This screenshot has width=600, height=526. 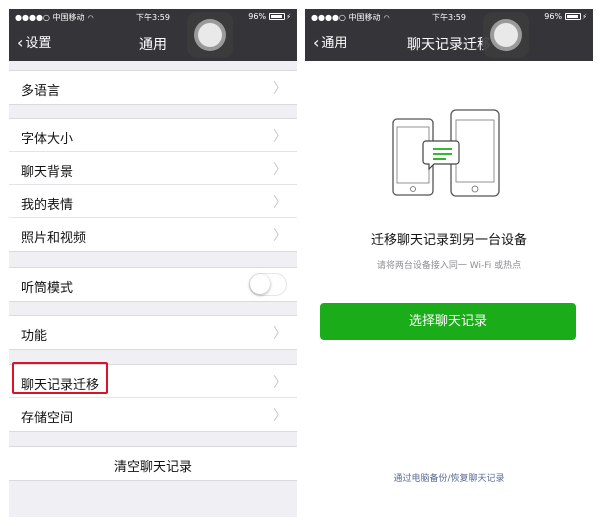 I want to click on settings-row-language: 多语言 〉, so click(x=153, y=87).